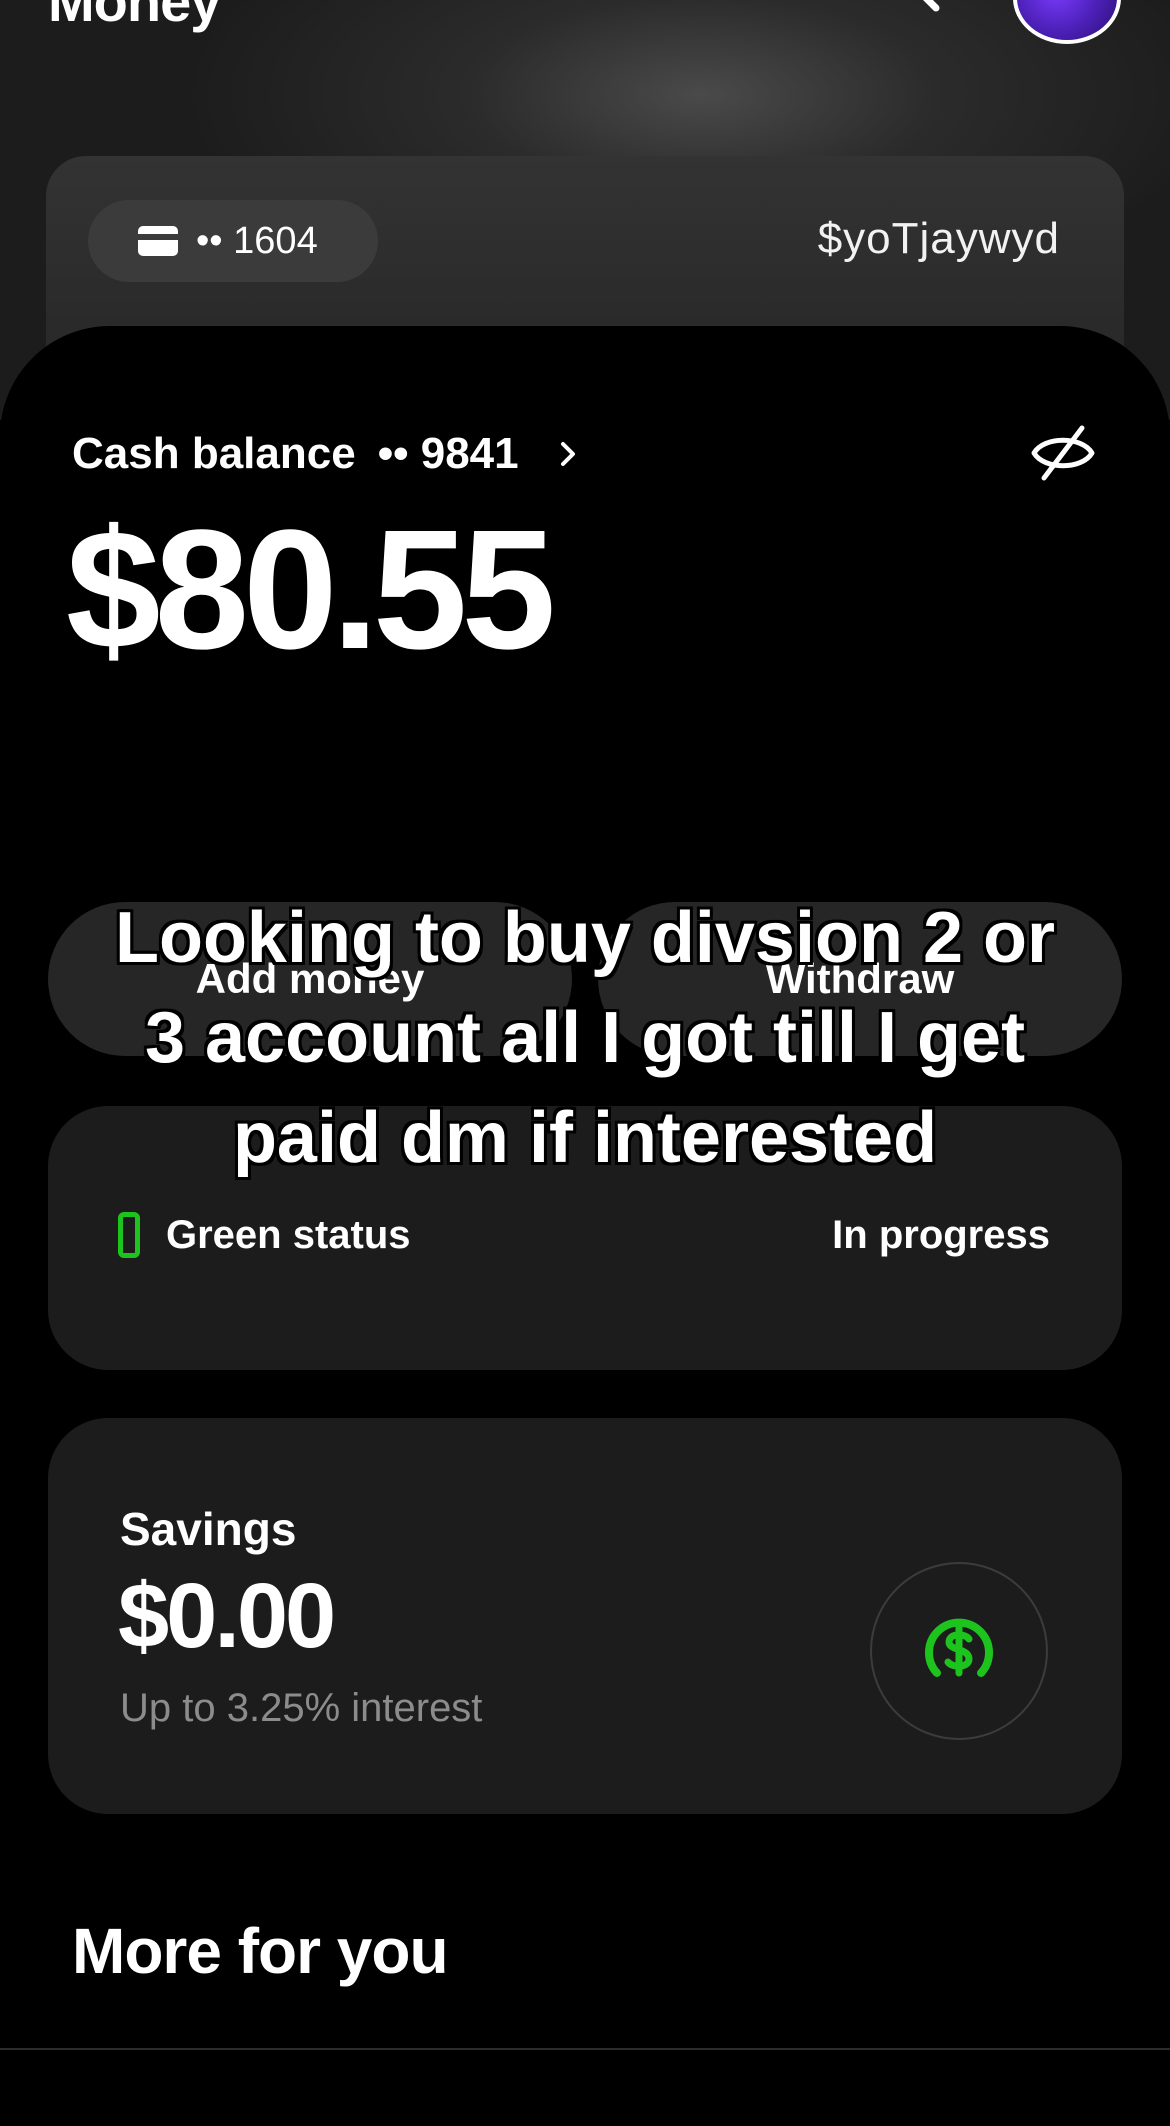 The image size is (1170, 2126). I want to click on status-left: Green status, so click(264, 1235).